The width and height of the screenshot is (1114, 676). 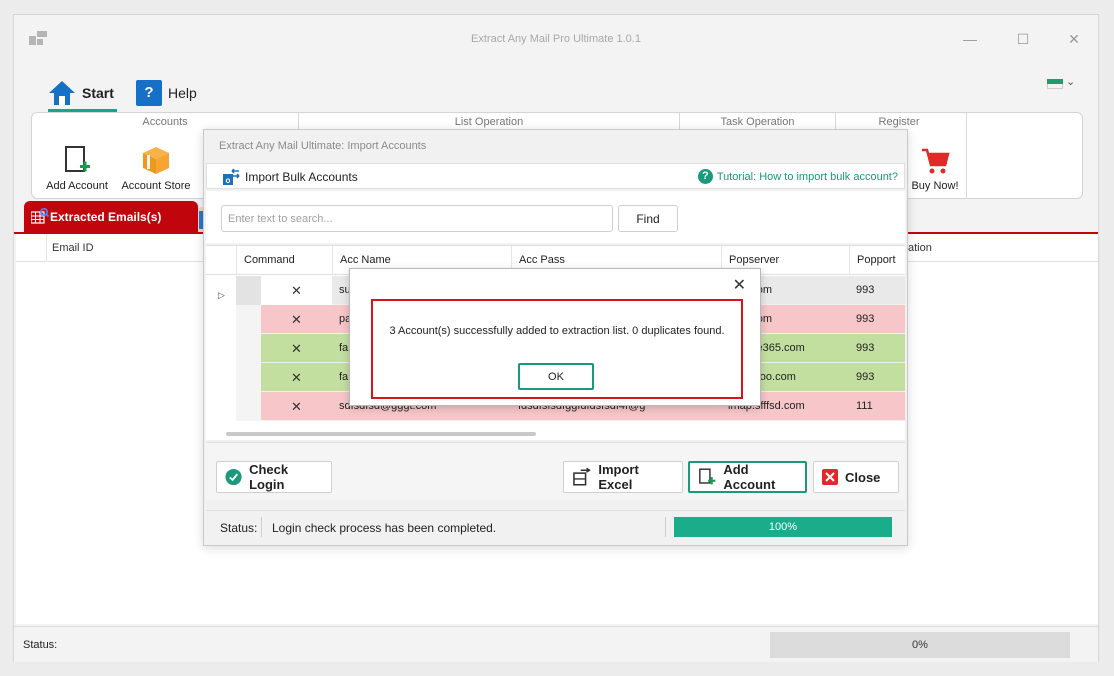 What do you see at coordinates (269, 477) in the screenshot?
I see `check-login-label: Check Login` at bounding box center [269, 477].